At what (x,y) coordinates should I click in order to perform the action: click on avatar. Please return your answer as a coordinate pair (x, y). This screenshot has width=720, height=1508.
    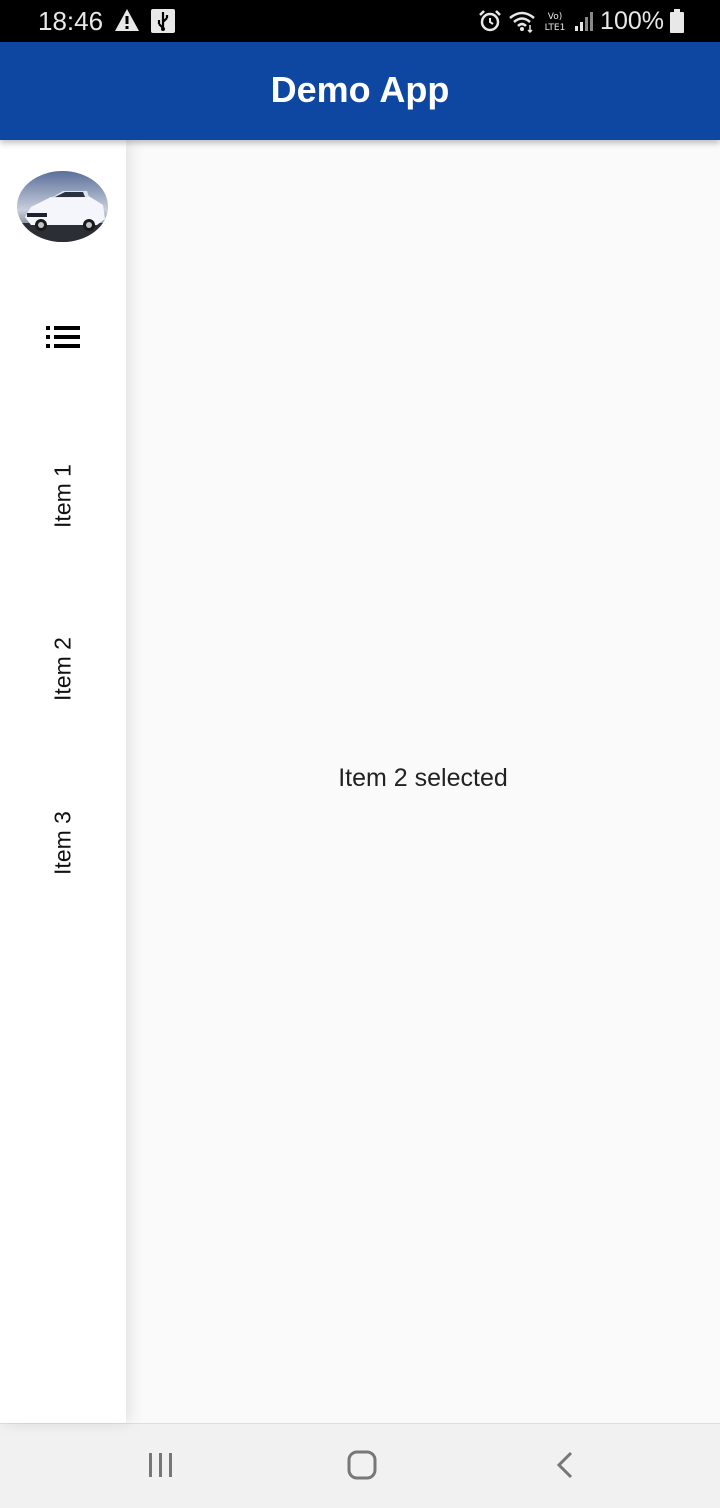
    Looking at the image, I should click on (62, 206).